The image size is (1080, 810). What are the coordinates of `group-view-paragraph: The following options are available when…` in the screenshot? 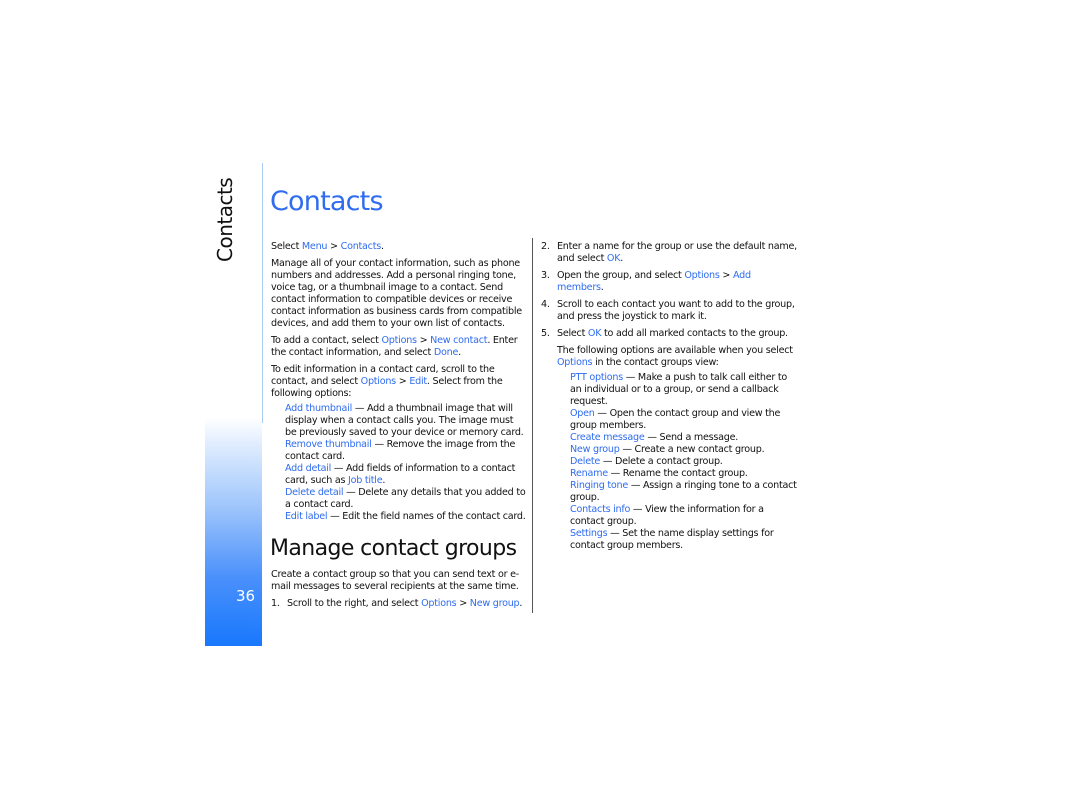 It's located at (675, 356).